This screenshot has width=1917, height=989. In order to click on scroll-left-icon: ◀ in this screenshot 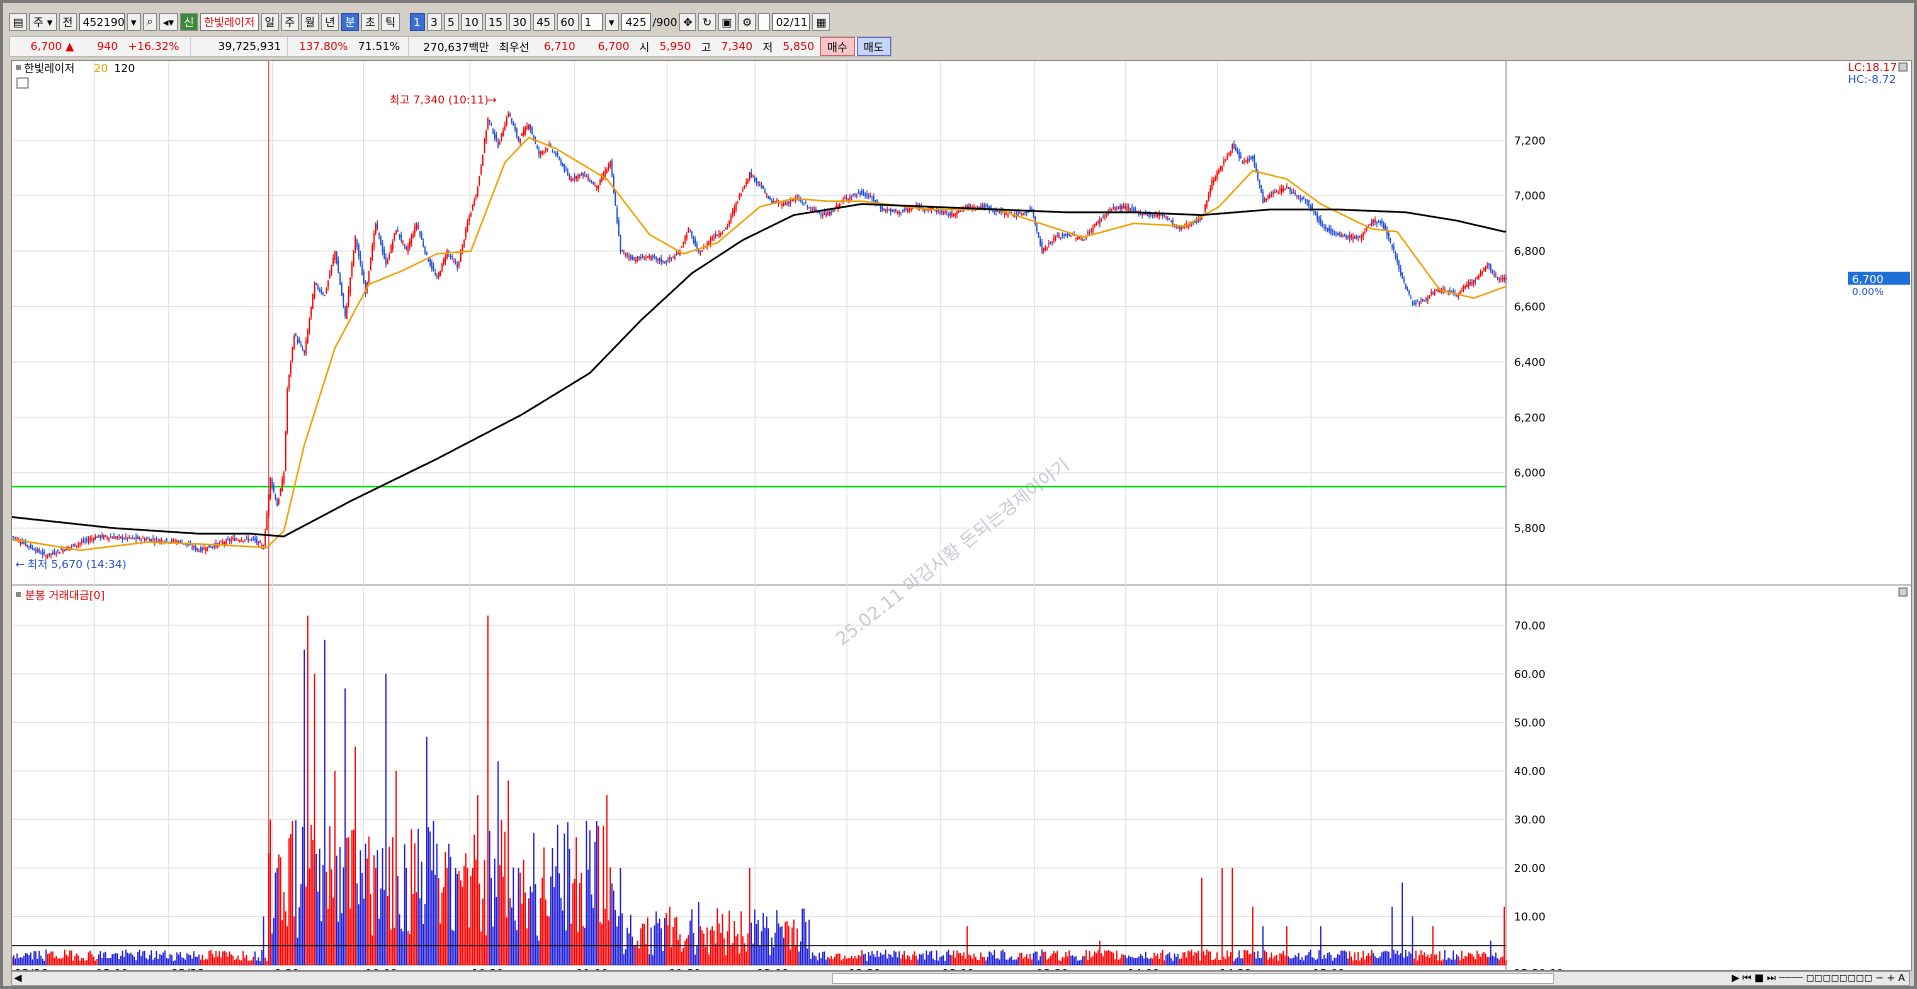, I will do `click(18, 978)`.